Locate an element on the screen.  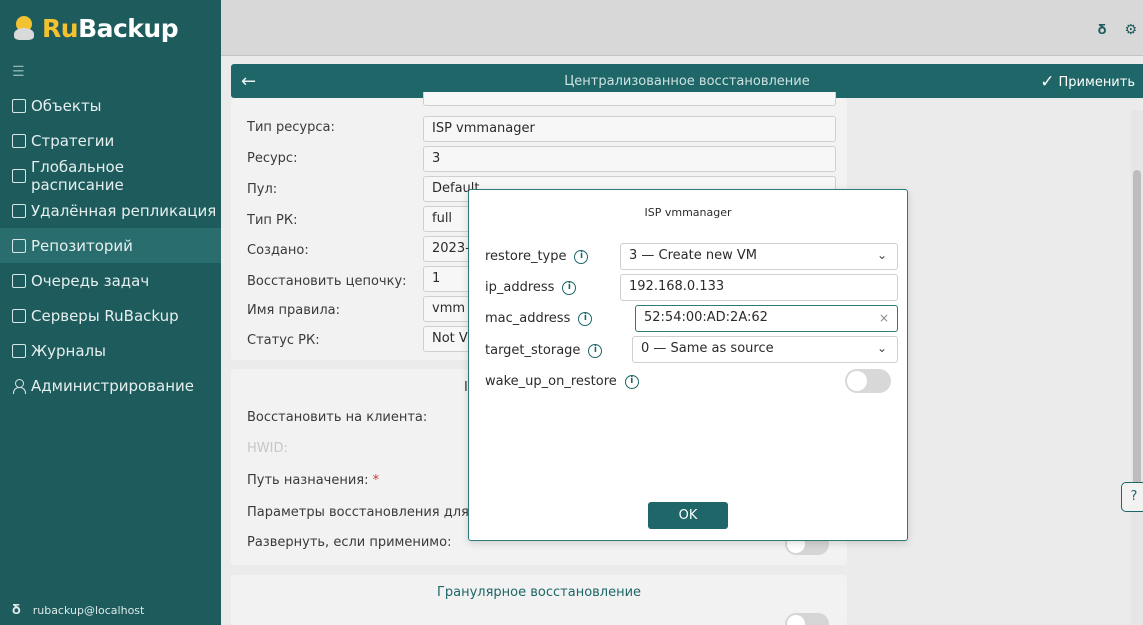
log-icon is located at coordinates (19, 350).